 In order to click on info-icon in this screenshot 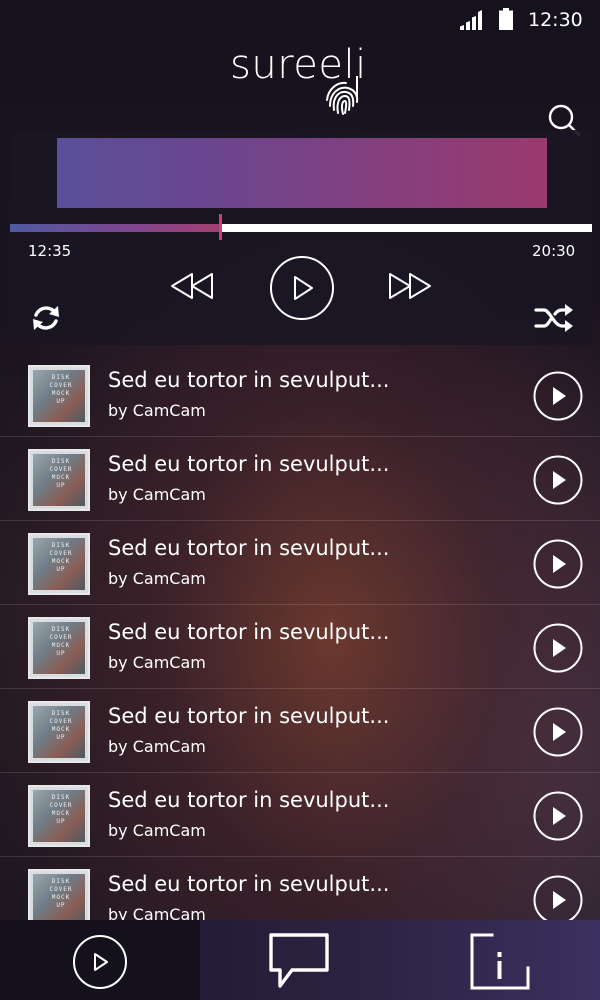, I will do `click(500, 962)`.